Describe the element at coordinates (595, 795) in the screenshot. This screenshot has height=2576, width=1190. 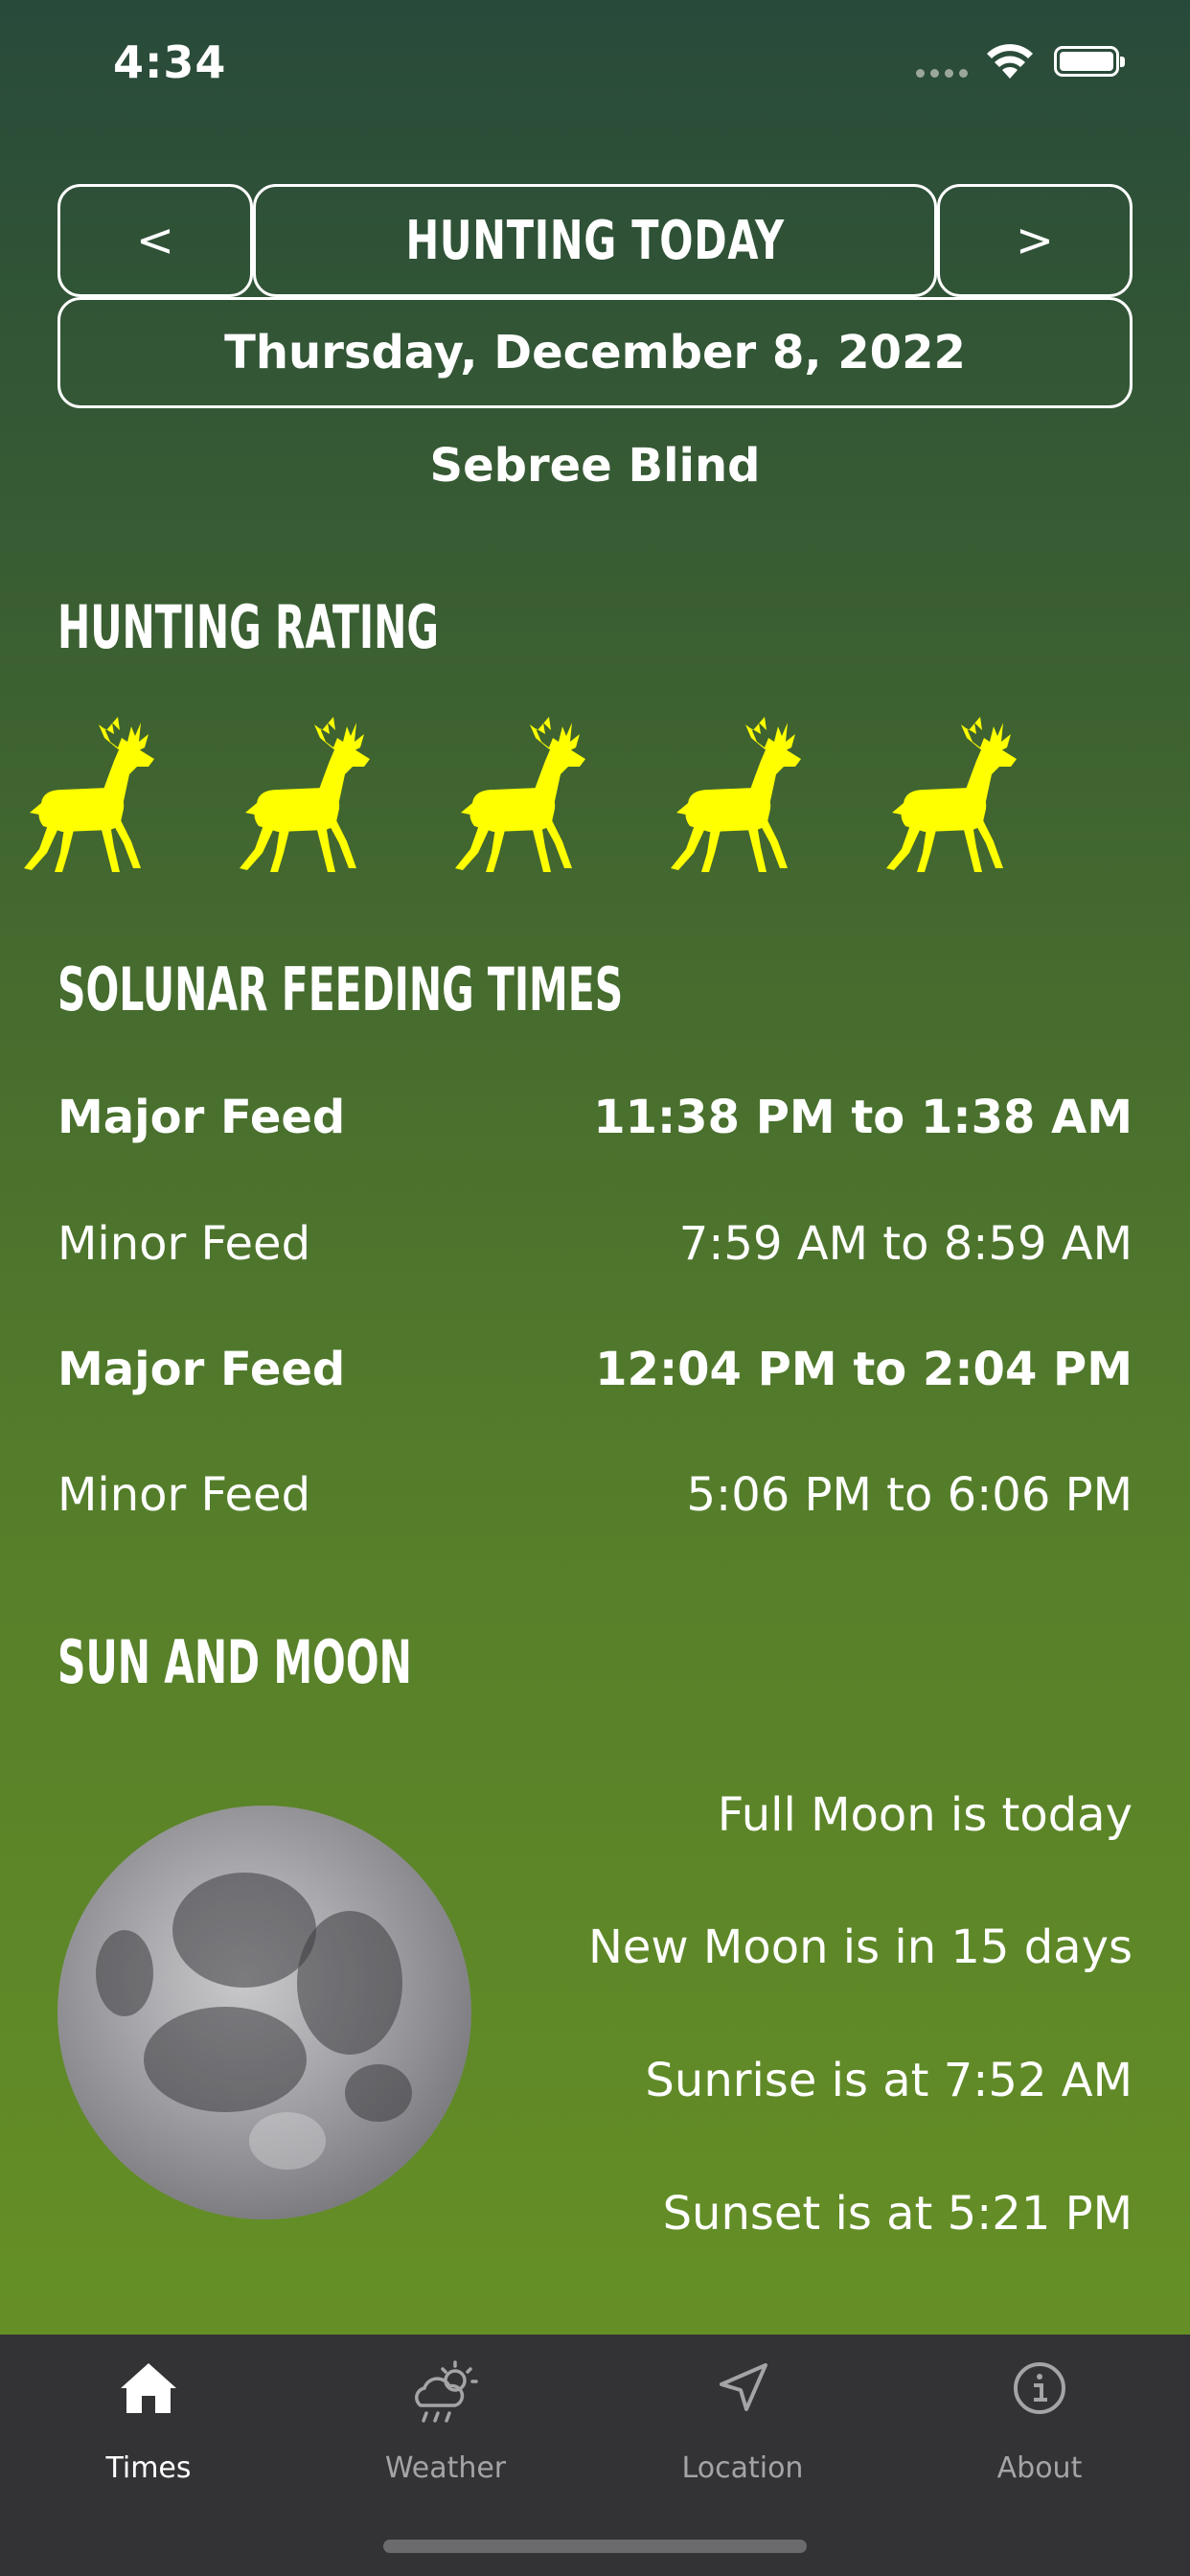
I see `hunting-rating-stars` at that location.